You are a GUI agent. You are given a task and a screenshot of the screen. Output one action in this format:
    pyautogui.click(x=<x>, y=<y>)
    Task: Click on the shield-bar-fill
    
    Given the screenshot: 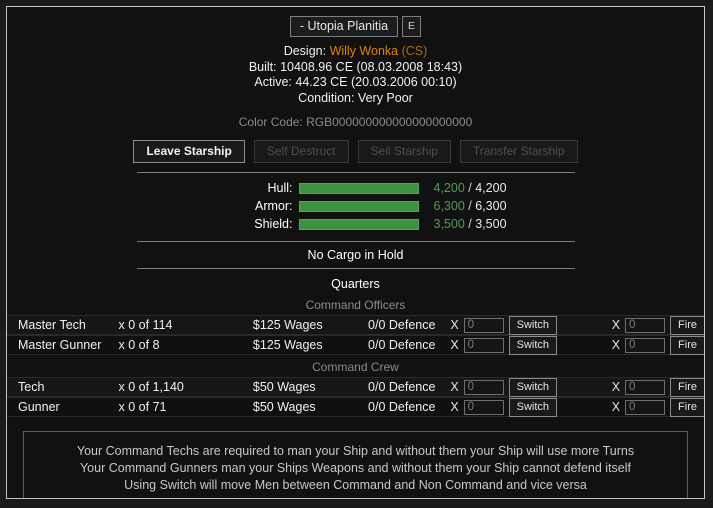 What is the action you would take?
    pyautogui.click(x=358, y=224)
    